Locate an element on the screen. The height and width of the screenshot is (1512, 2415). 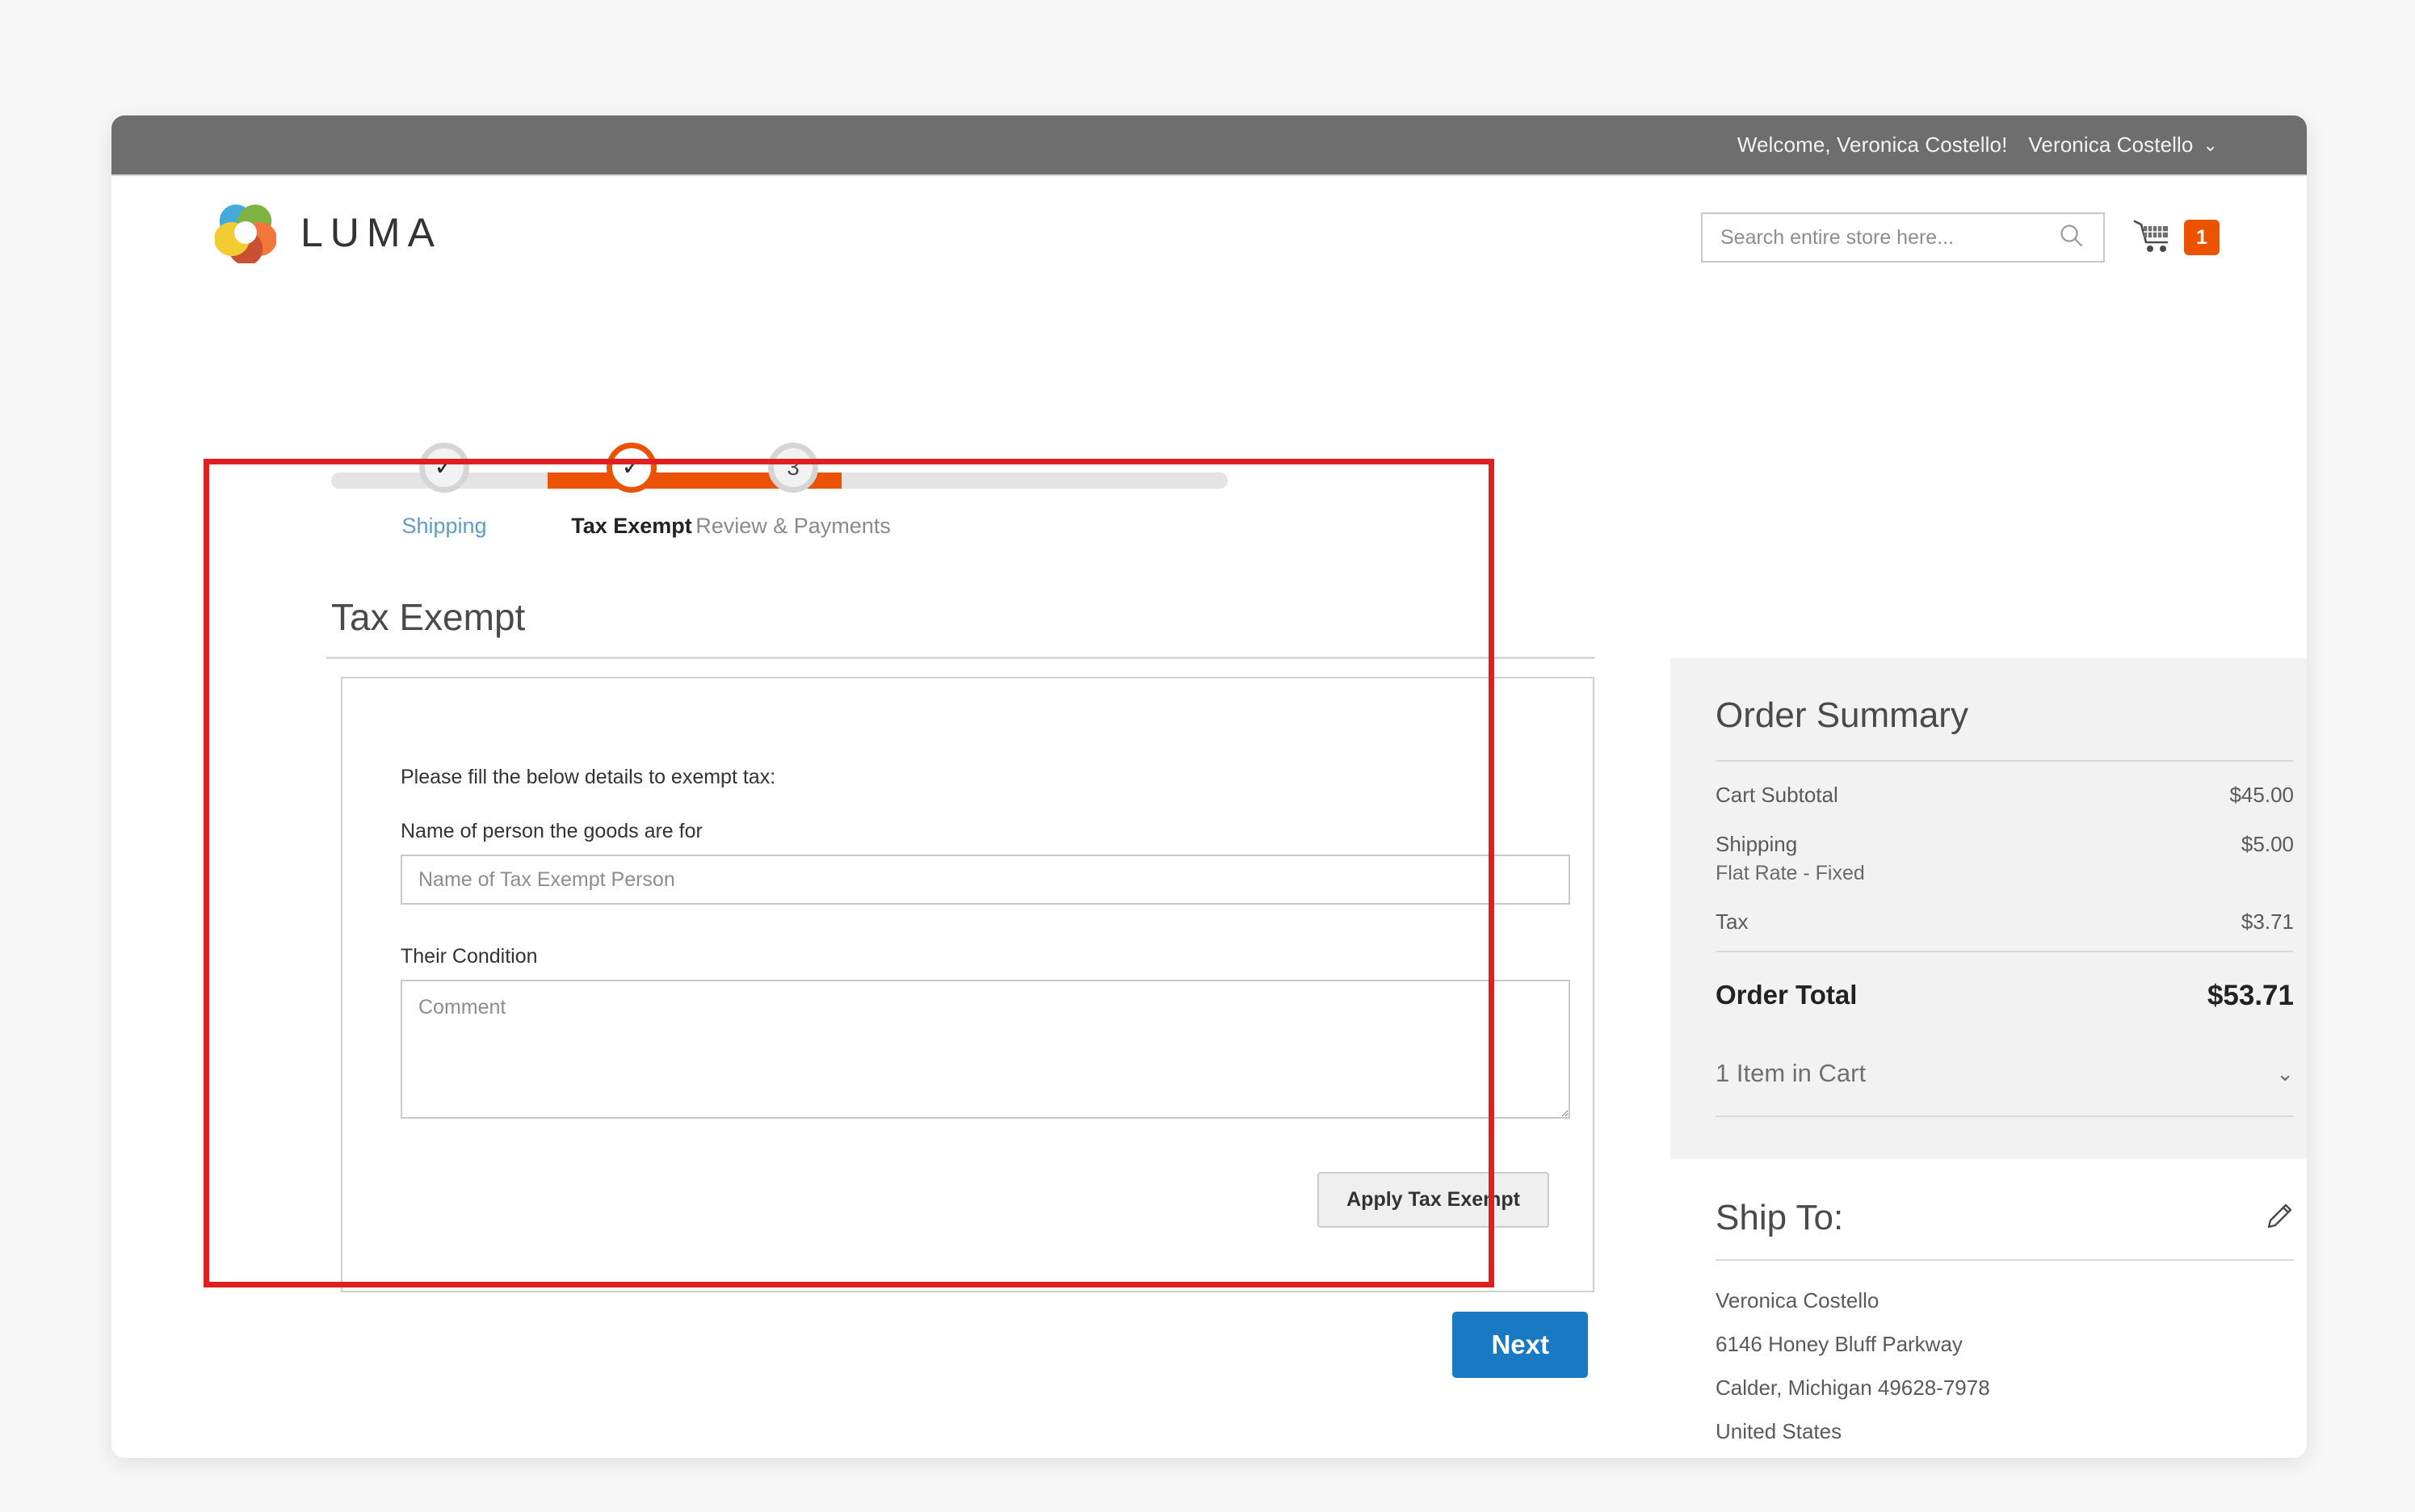
apply-button-row: Apply Tax Exempt is located at coordinates (1433, 1200).